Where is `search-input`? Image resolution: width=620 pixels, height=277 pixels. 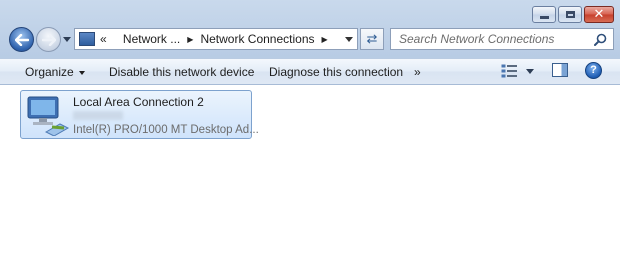 search-input is located at coordinates (496, 39).